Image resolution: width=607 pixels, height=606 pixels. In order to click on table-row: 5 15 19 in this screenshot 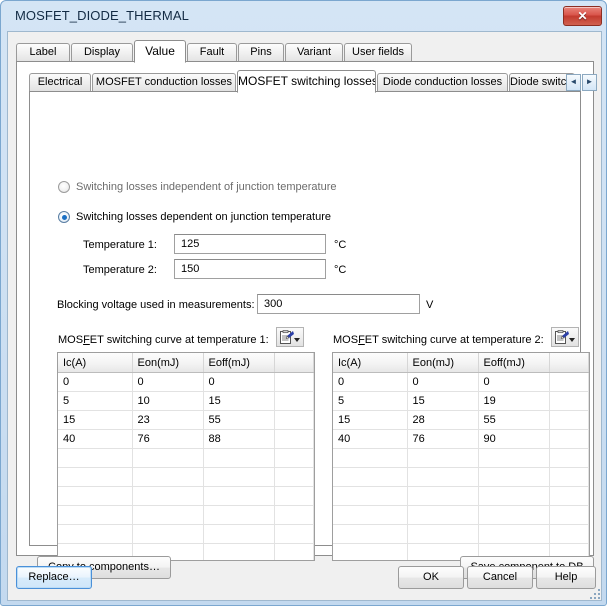, I will do `click(461, 401)`.